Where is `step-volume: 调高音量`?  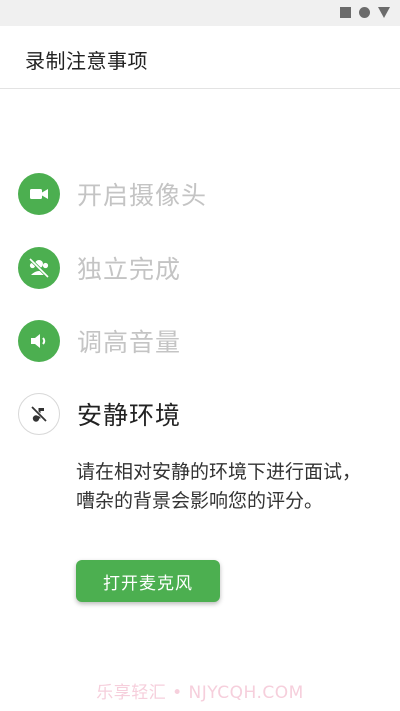
step-volume: 调高音量 is located at coordinates (99, 341).